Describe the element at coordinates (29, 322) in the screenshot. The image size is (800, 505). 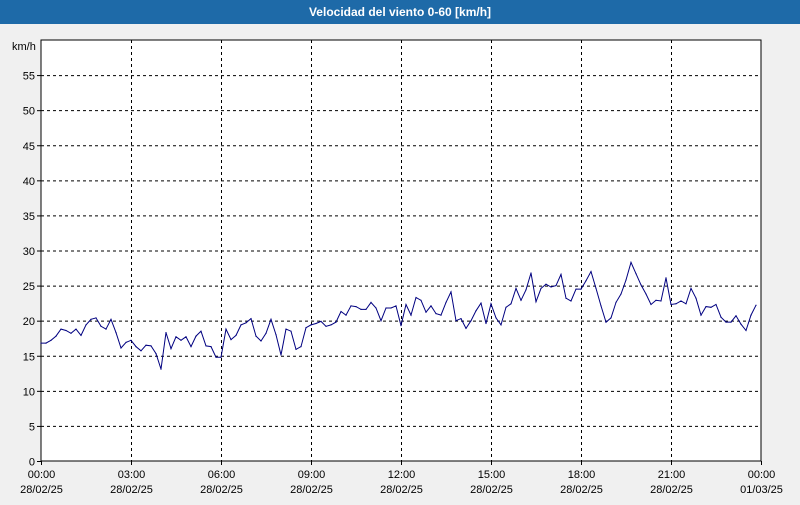
I see `y-tick-label: 20` at that location.